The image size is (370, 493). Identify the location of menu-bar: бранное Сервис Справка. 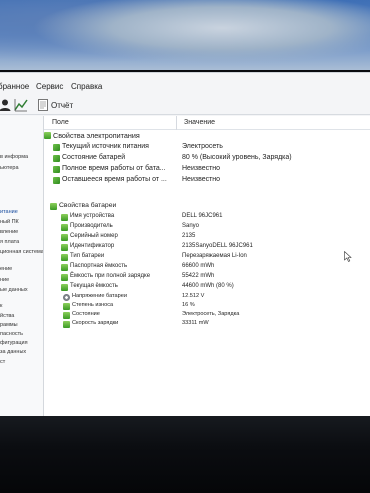
(185, 86).